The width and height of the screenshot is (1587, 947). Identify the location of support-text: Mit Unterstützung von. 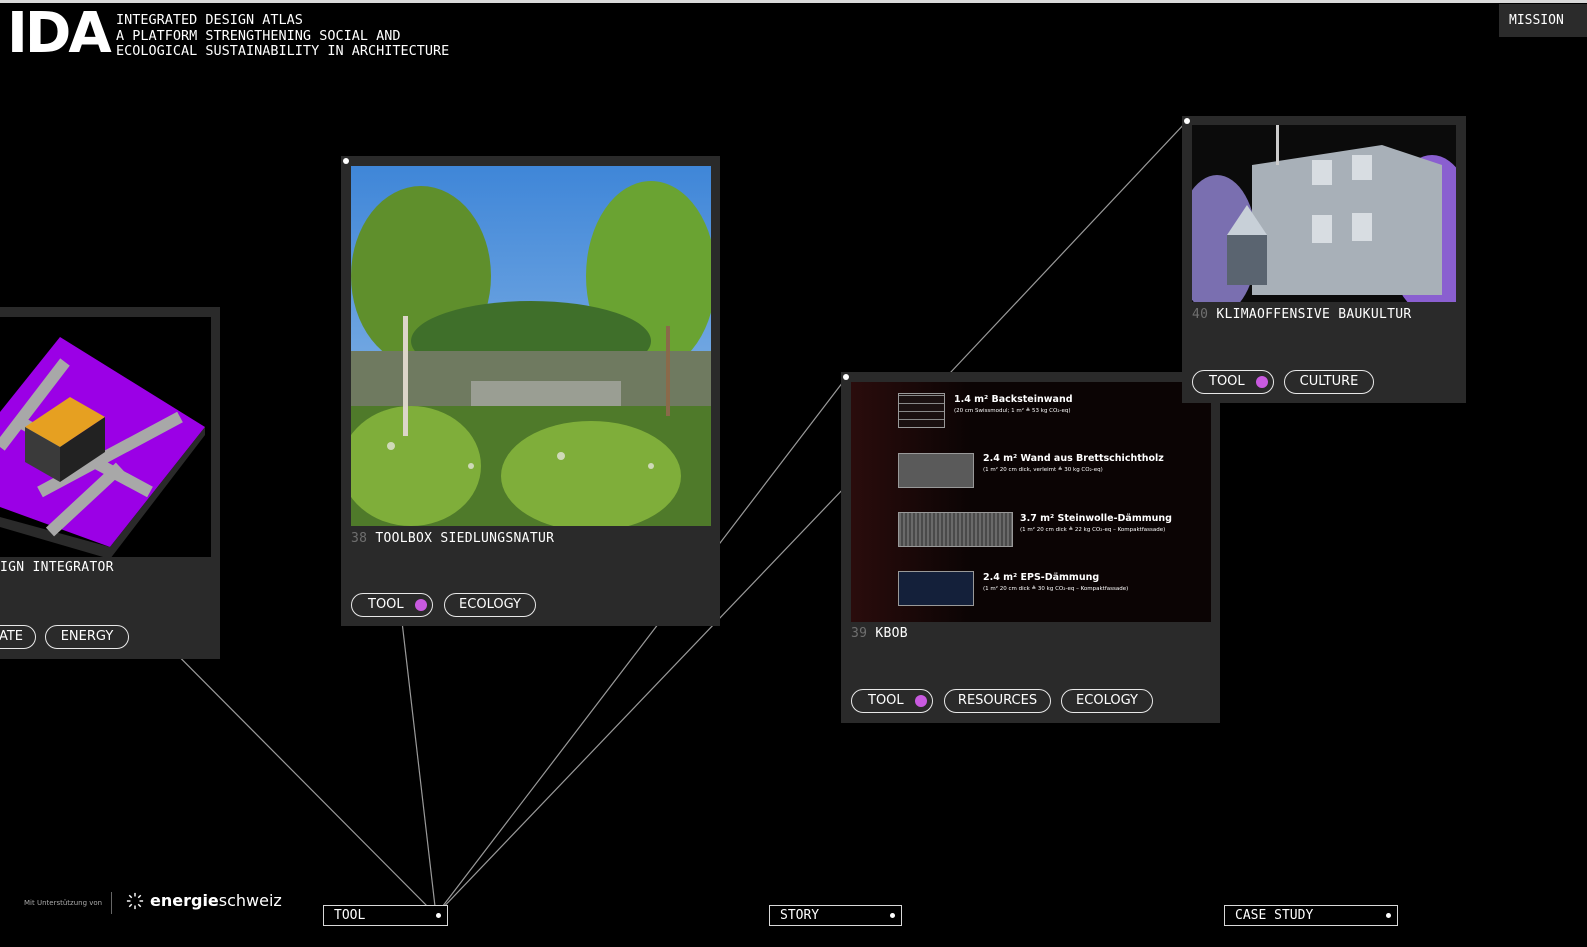
(63, 903).